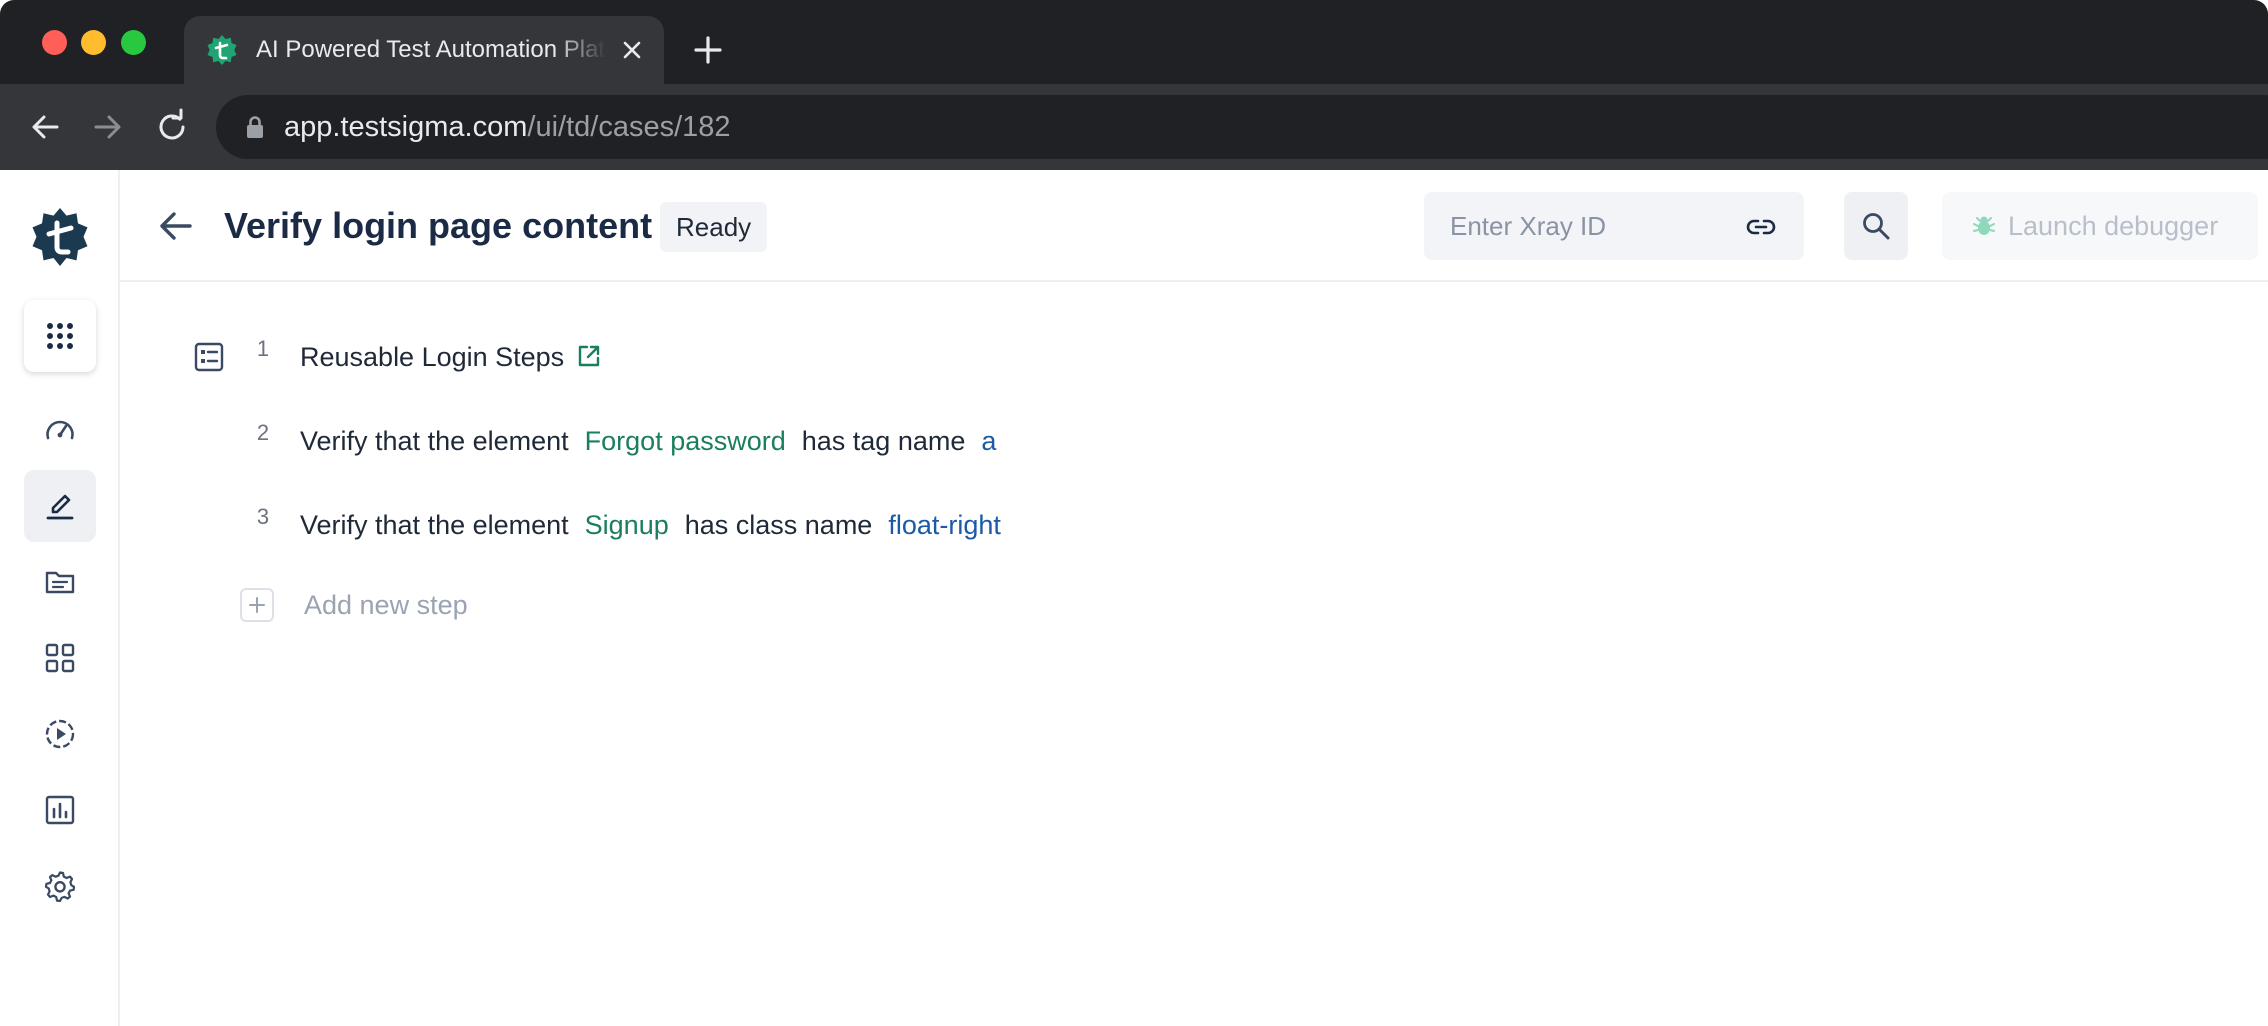 This screenshot has width=2268, height=1026. I want to click on close-tab-icon, so click(632, 50).